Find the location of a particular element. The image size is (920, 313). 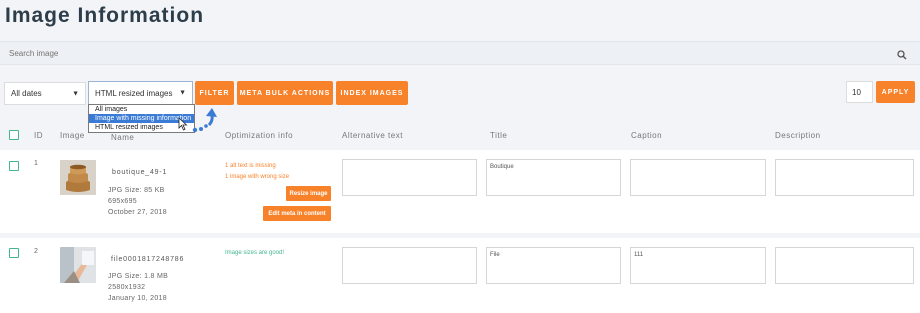

resize-image-button: Resize image is located at coordinates (308, 193).